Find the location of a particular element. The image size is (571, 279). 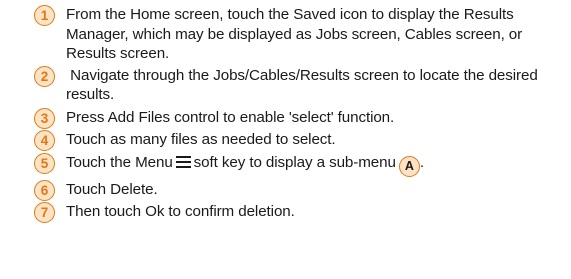

step-number-badge: 6 is located at coordinates (44, 190).